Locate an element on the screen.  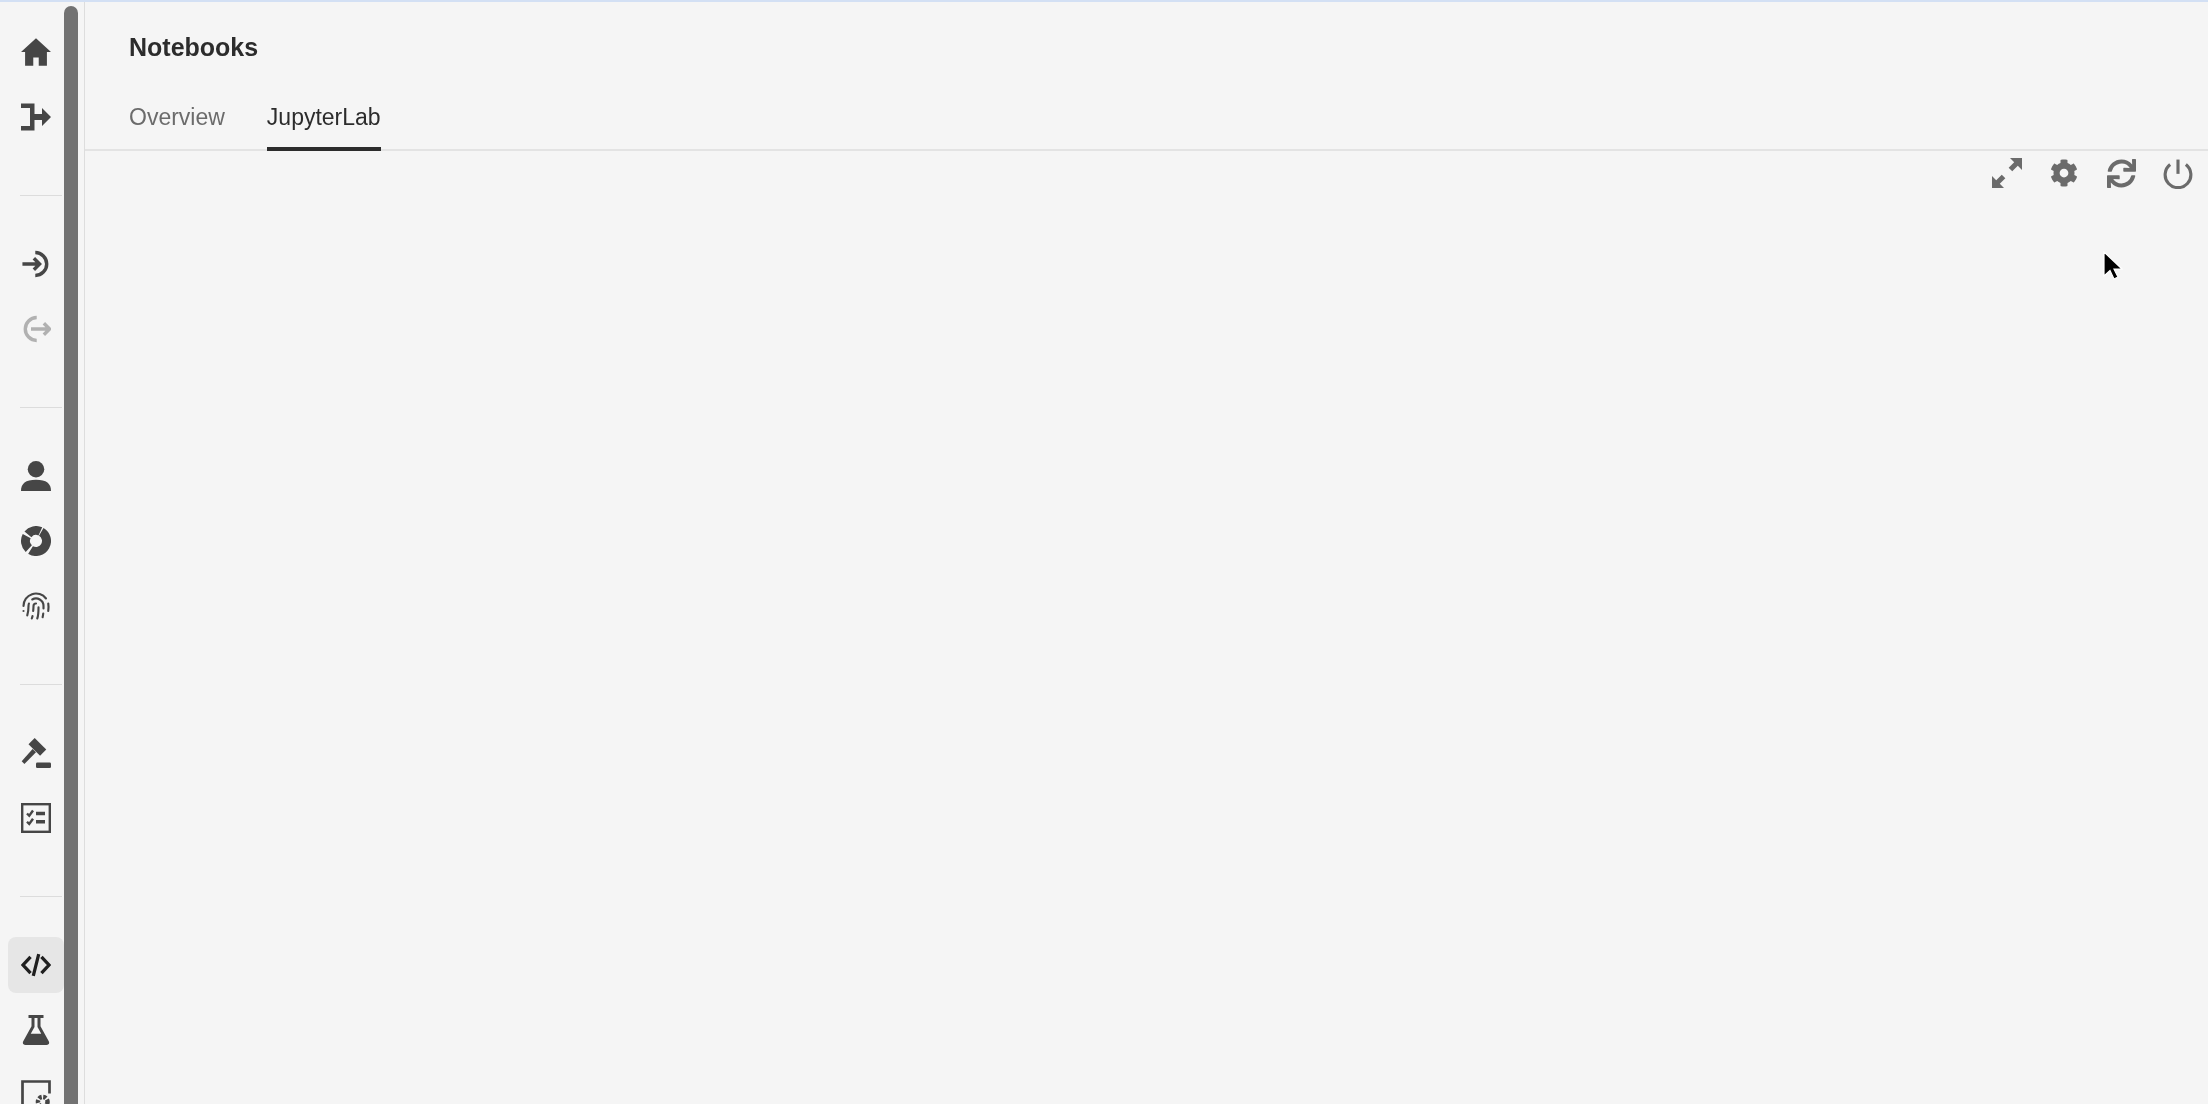
nav-button is located at coordinates (36, 965).